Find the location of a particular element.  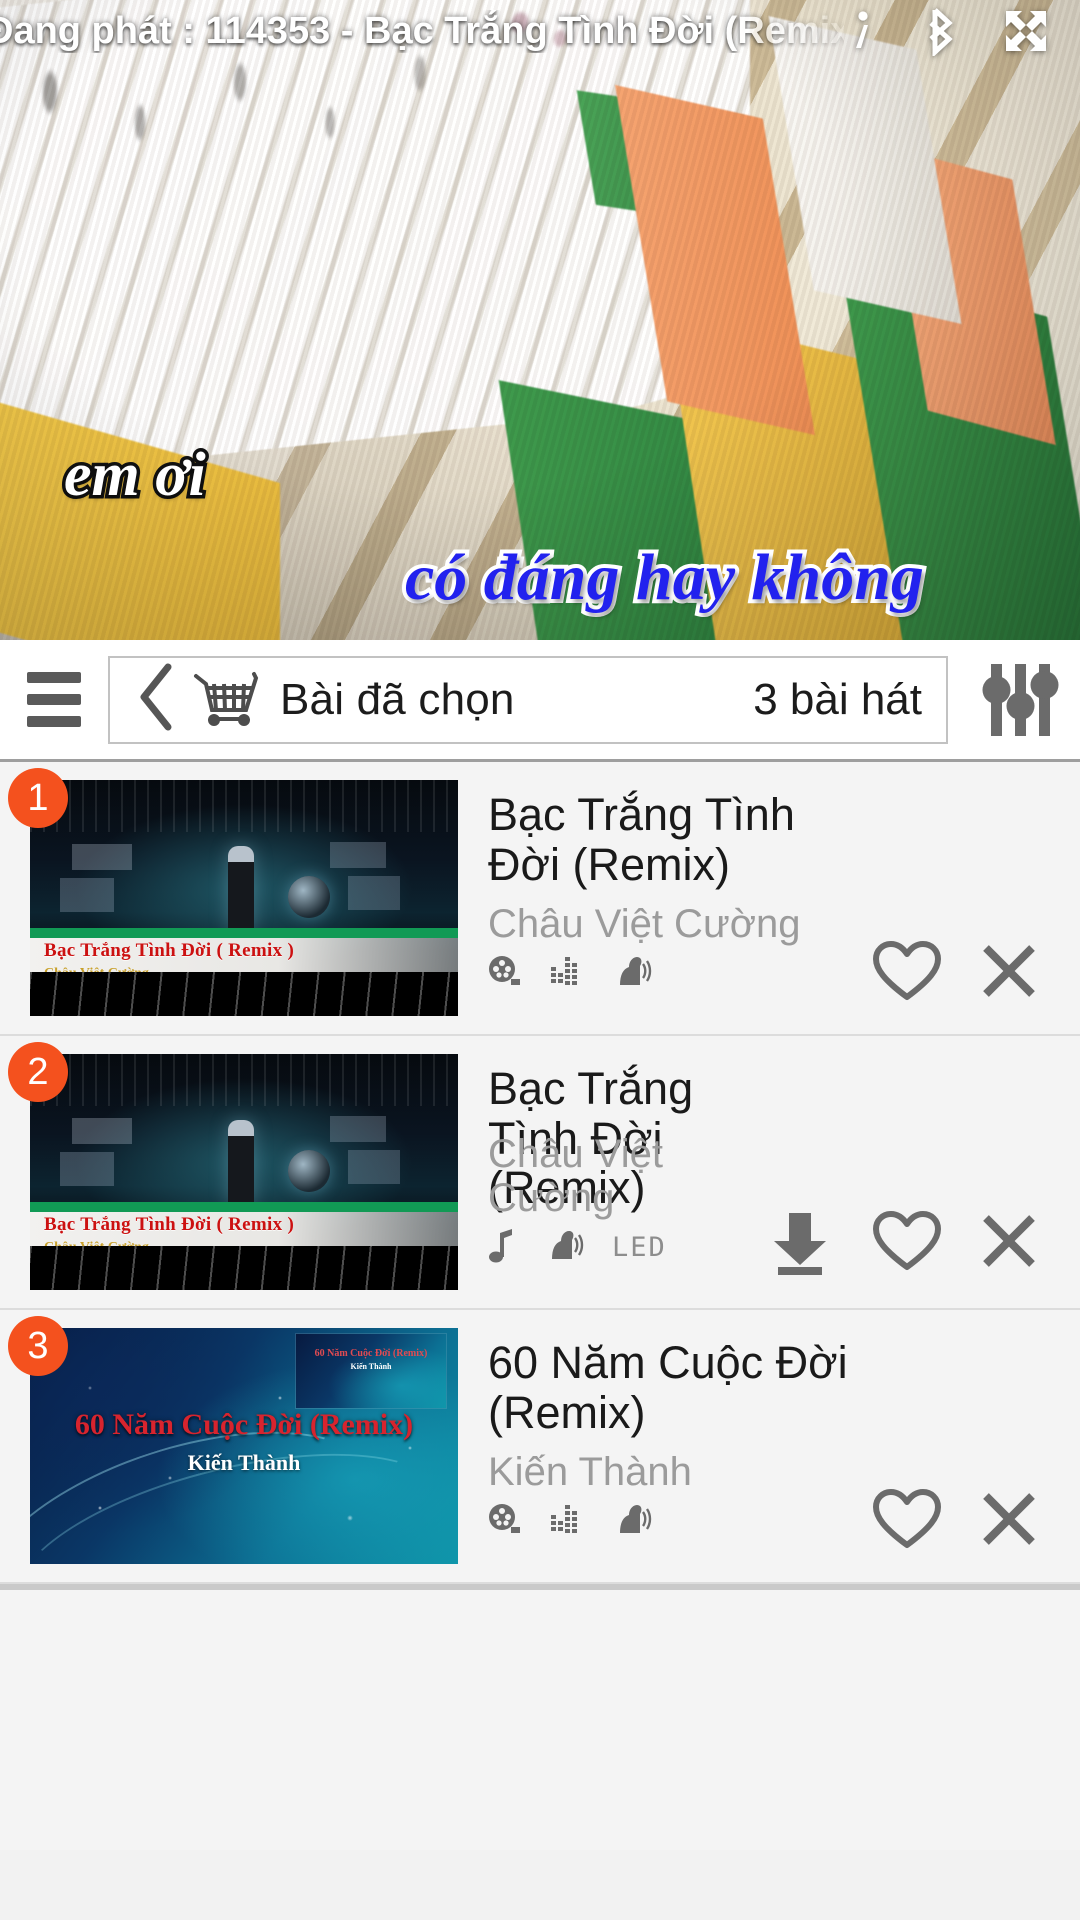

shopping-cart-icon is located at coordinates (227, 699).